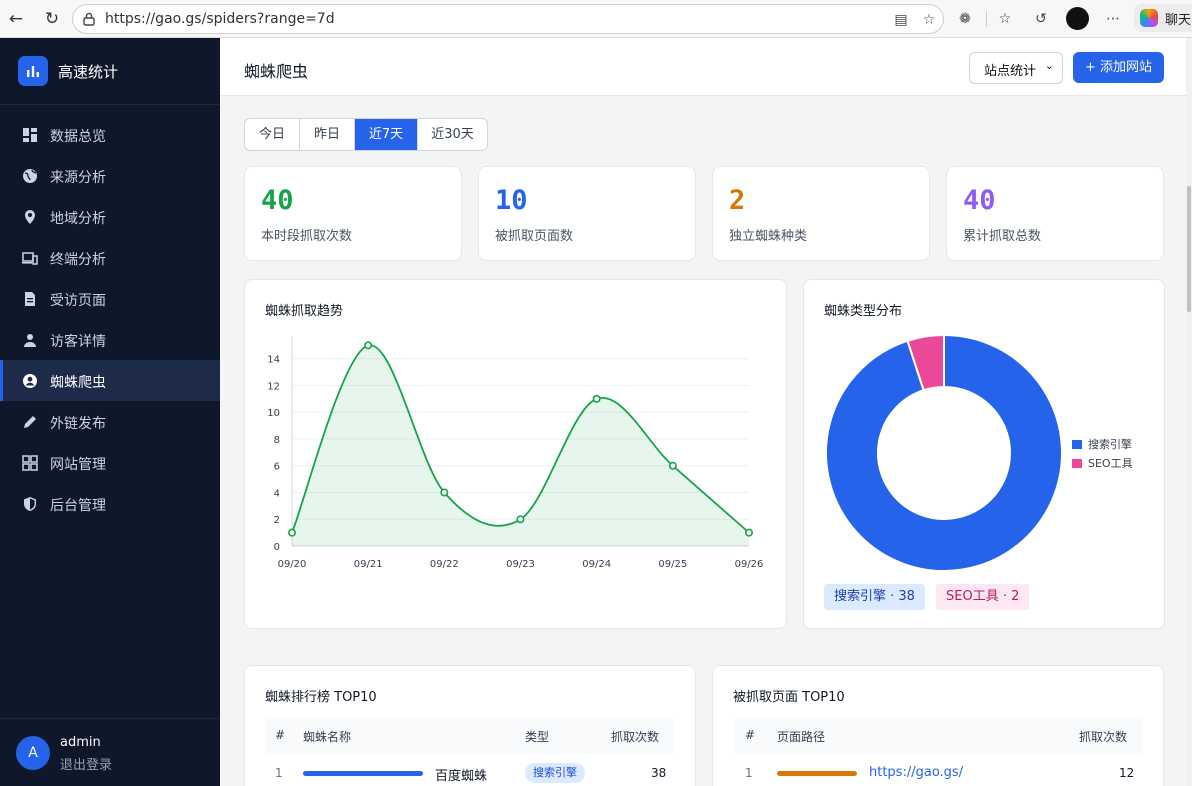 This screenshot has height=786, width=1192. Describe the element at coordinates (307, 236) in the screenshot. I see `stat-label: 本时段抓取次数` at that location.